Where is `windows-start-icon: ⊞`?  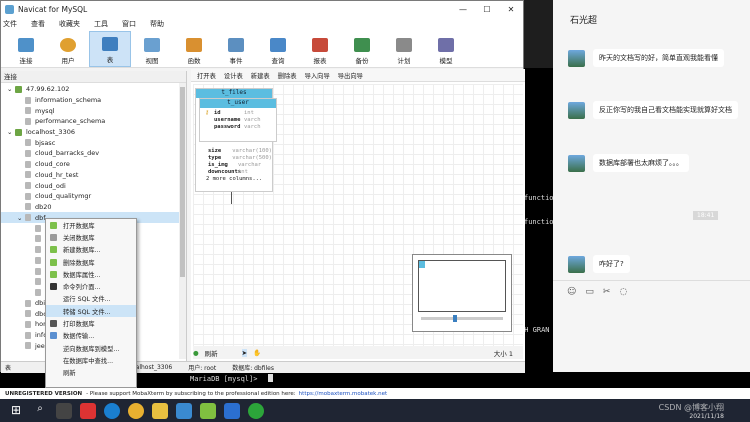
windows-start-icon: ⊞ is located at coordinates (16, 411).